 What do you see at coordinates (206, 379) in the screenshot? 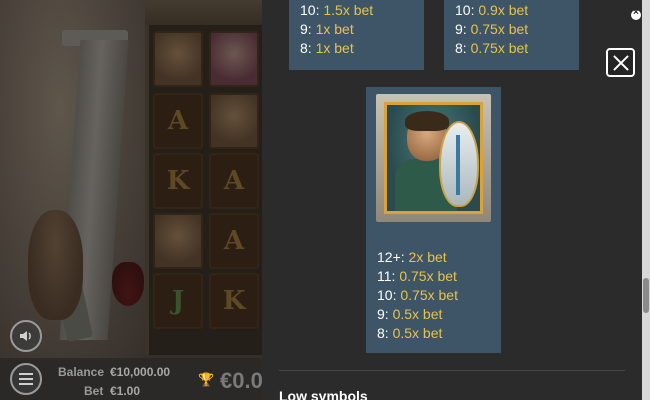
I see `trophy-icon: 🏆` at bounding box center [206, 379].